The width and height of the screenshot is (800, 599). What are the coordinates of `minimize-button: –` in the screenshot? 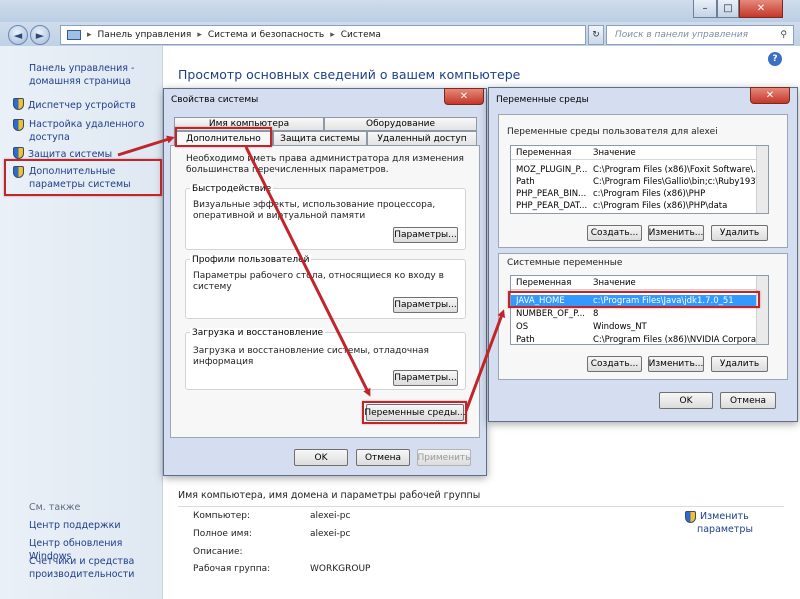 It's located at (705, 9).